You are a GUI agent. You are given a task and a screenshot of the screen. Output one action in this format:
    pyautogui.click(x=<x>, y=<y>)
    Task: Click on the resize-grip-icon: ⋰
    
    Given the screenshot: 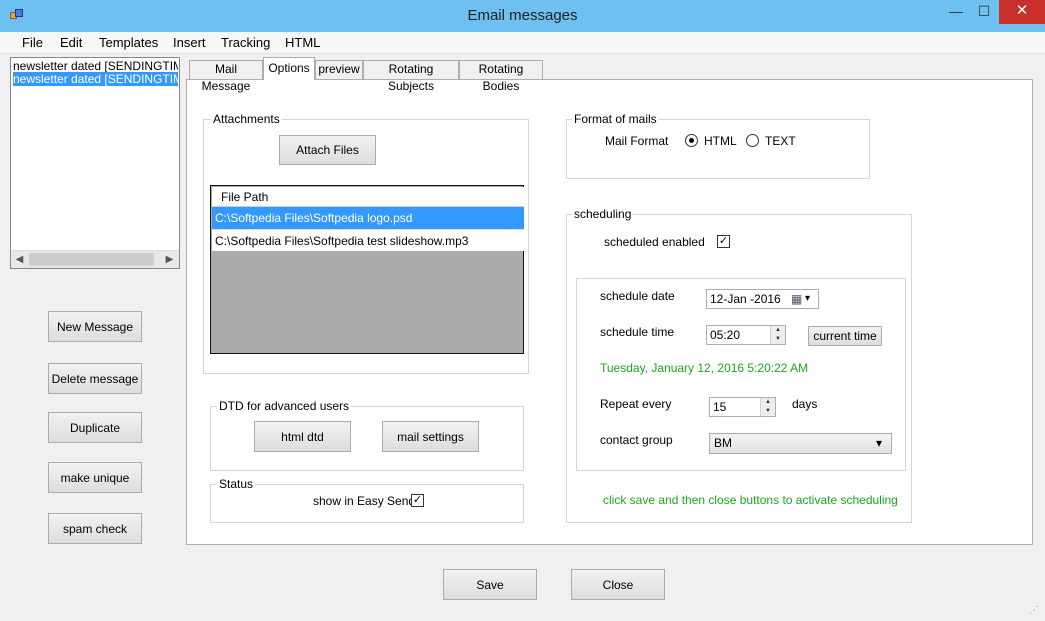 What is the action you would take?
    pyautogui.click(x=1035, y=611)
    